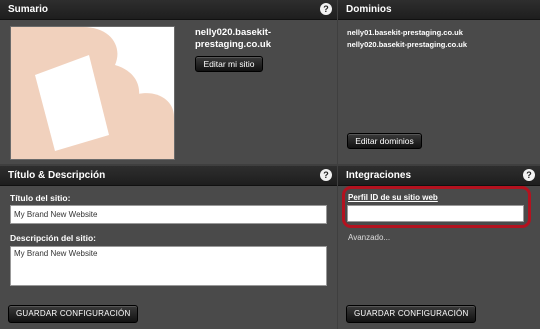 The height and width of the screenshot is (329, 540). What do you see at coordinates (28, 9) in the screenshot?
I see `summary-title: Sumario` at bounding box center [28, 9].